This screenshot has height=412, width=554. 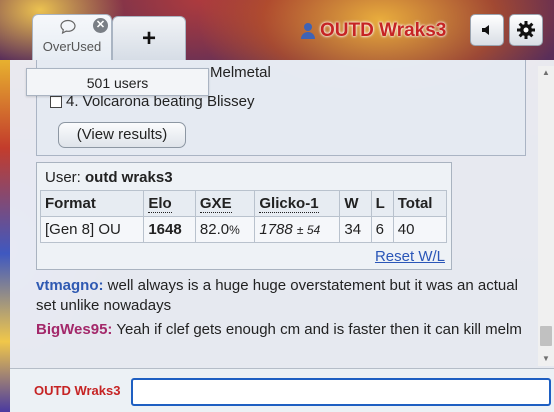 What do you see at coordinates (383, 30) in the screenshot?
I see `username: OUTD Wraks3` at bounding box center [383, 30].